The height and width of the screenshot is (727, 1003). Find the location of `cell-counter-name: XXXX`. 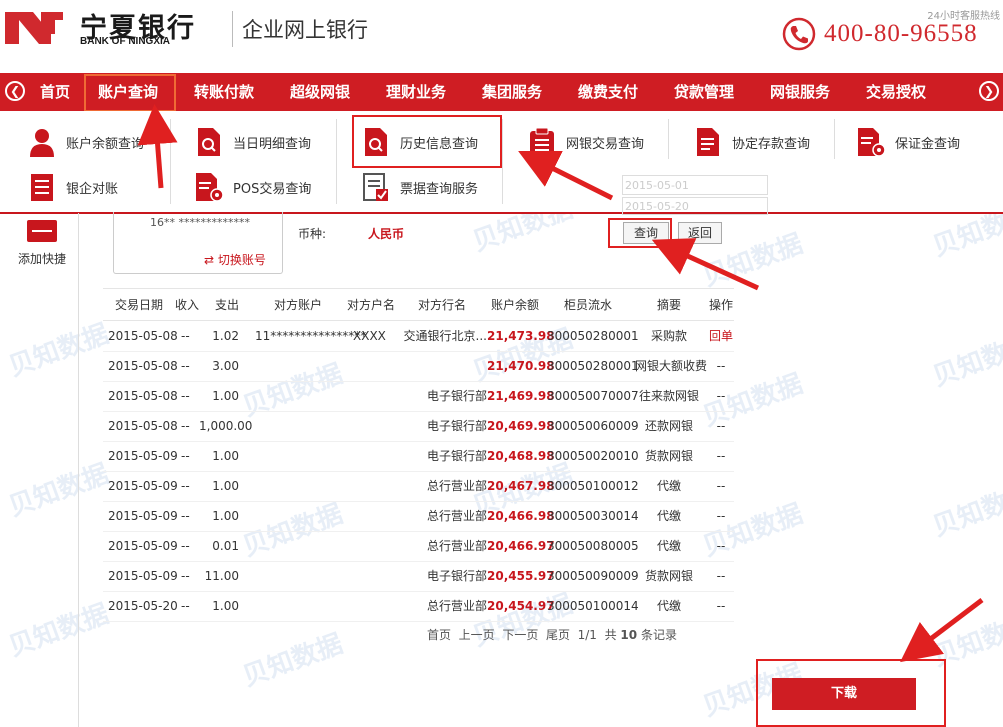

cell-counter-name: XXXX is located at coordinates (369, 336).